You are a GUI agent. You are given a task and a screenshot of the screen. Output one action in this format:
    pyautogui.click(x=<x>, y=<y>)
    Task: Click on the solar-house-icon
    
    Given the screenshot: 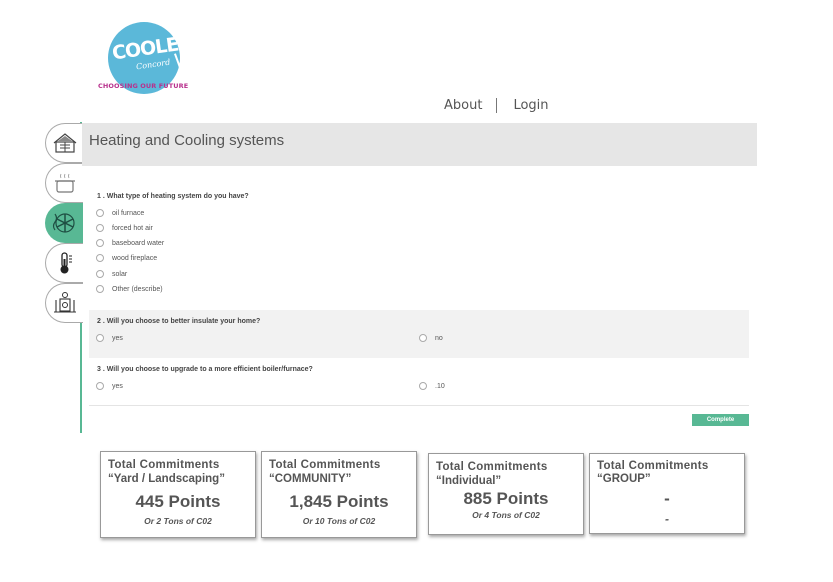 What is the action you would take?
    pyautogui.click(x=64, y=143)
    